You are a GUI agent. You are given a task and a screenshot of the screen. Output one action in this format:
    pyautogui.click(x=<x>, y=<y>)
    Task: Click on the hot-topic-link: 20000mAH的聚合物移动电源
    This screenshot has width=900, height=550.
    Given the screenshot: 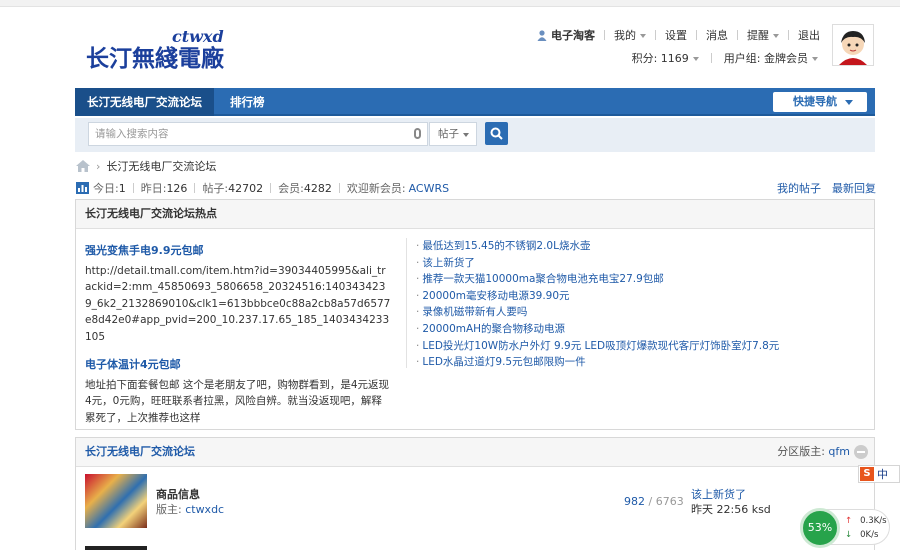 What is the action you would take?
    pyautogui.click(x=597, y=329)
    